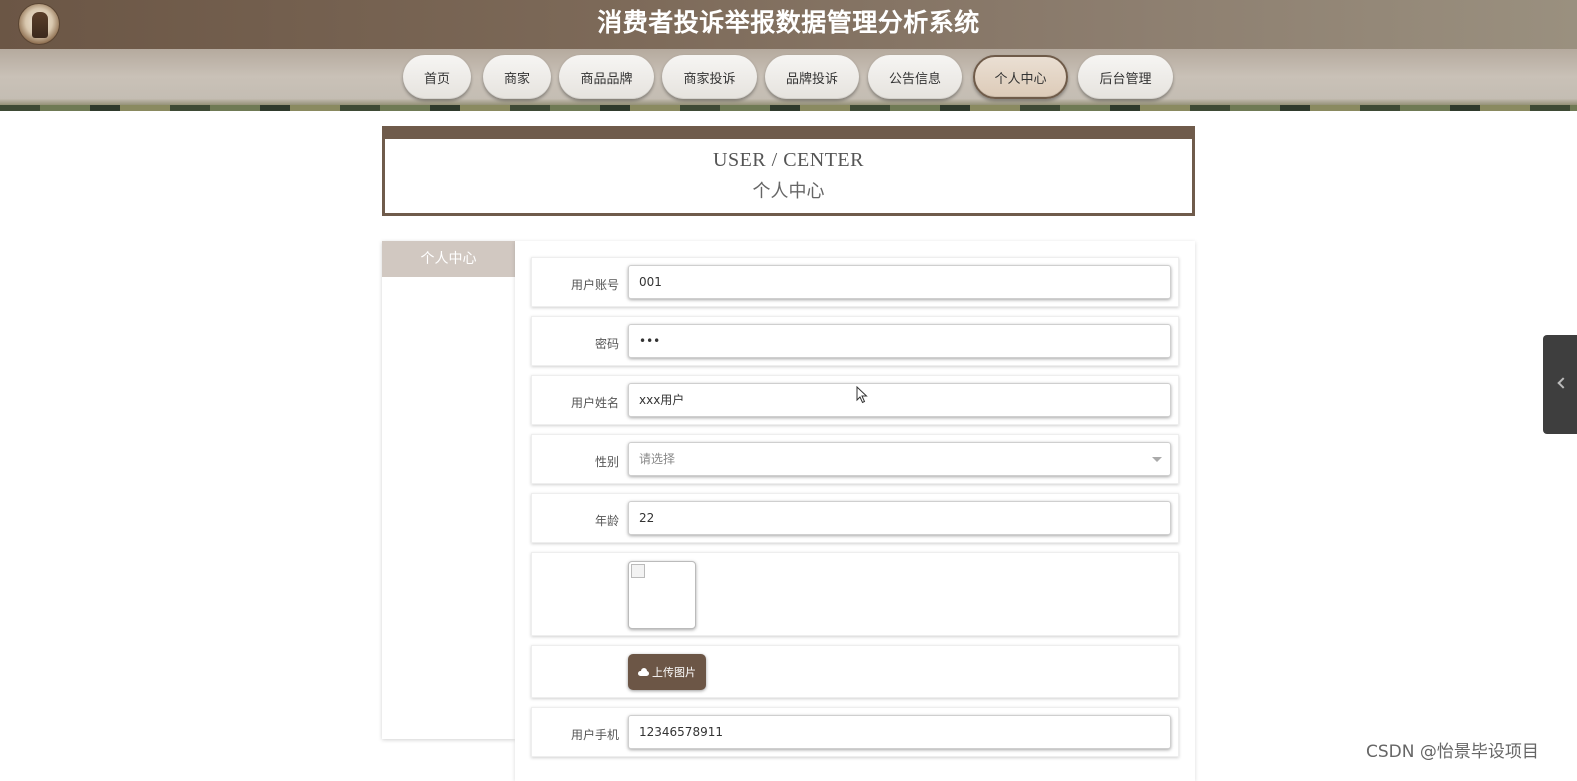 The height and width of the screenshot is (781, 1577). I want to click on broken-image-icon, so click(638, 571).